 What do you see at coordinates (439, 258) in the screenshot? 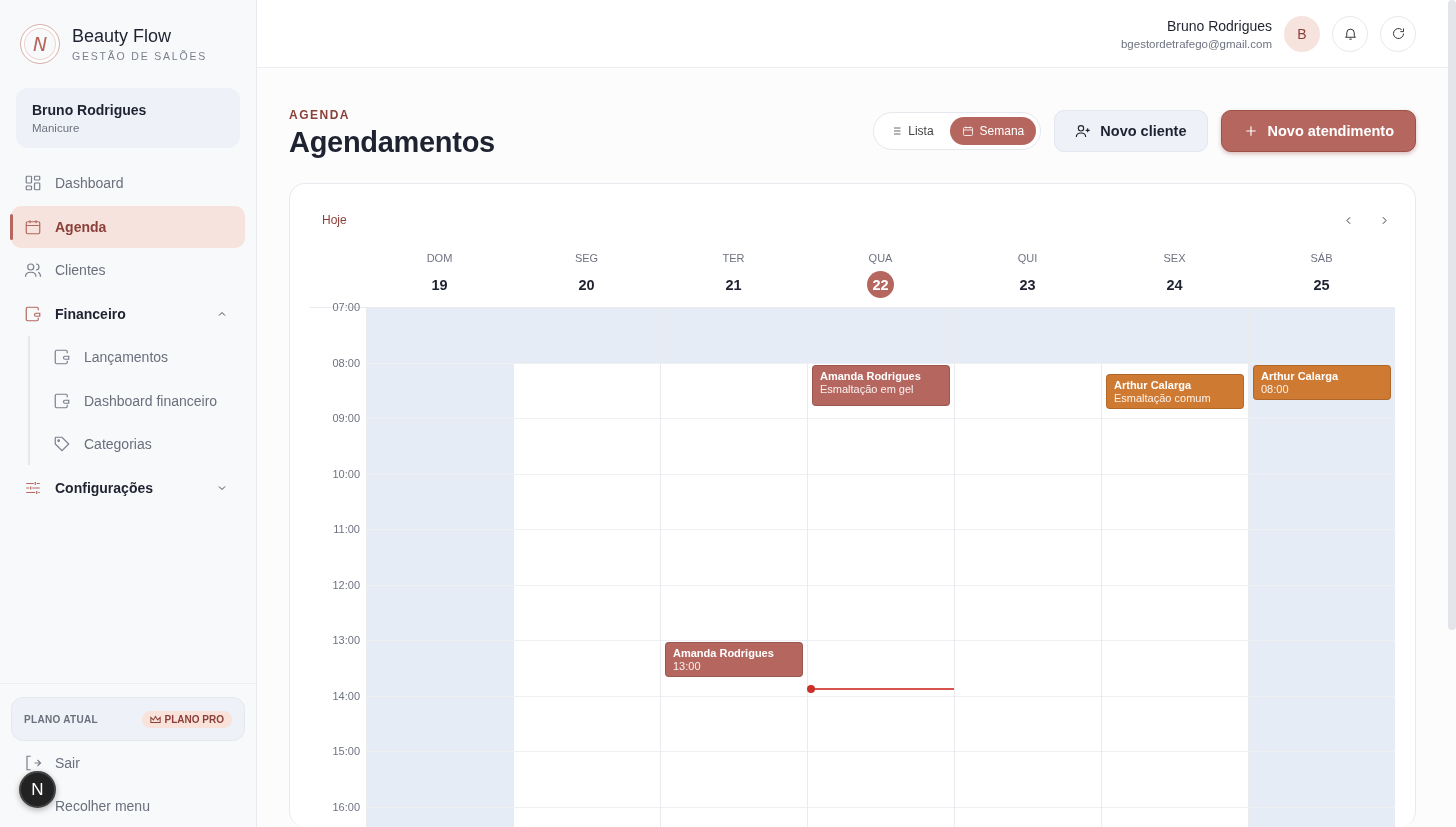
I see `weekday-label: DOM` at bounding box center [439, 258].